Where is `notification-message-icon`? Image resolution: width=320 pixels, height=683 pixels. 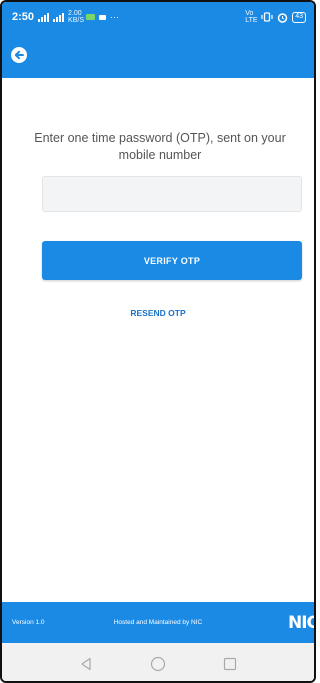
notification-message-icon is located at coordinates (103, 17).